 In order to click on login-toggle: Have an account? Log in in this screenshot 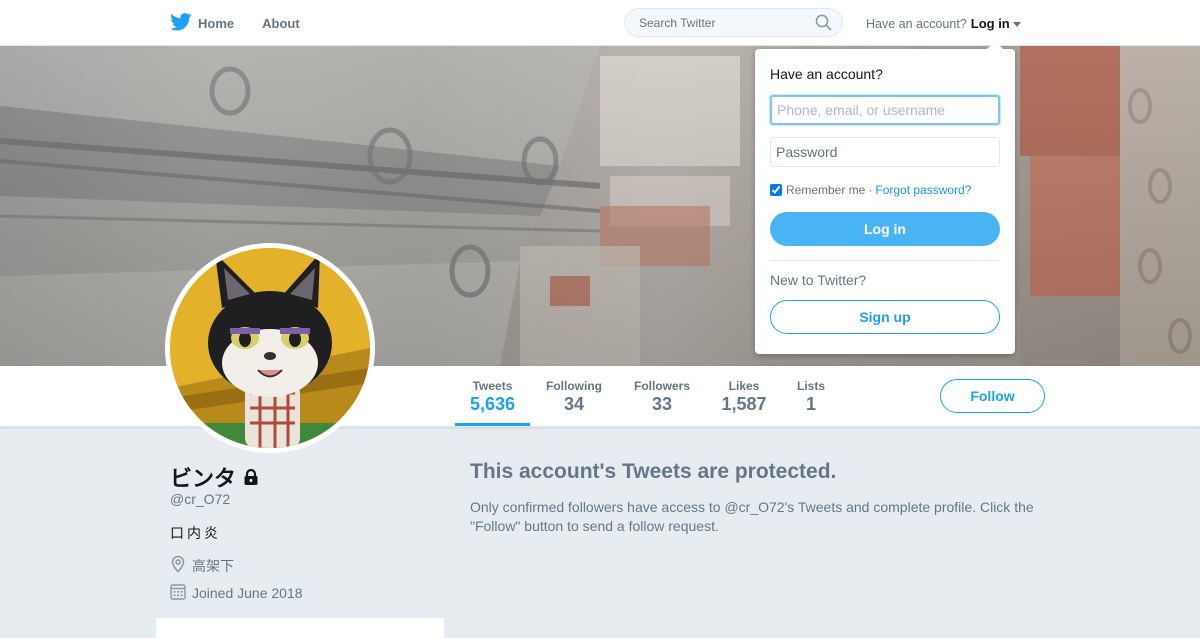, I will do `click(943, 23)`.